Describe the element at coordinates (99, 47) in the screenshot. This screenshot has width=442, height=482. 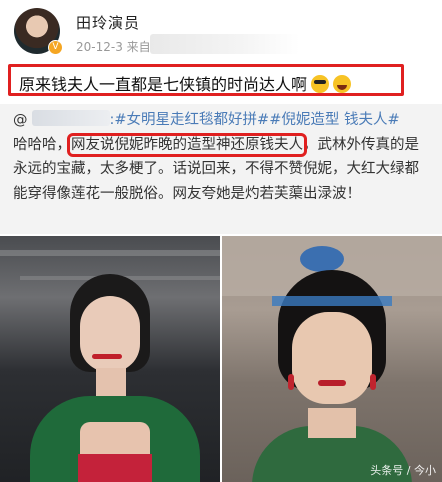
I see `timestamp: 20-12-3` at that location.